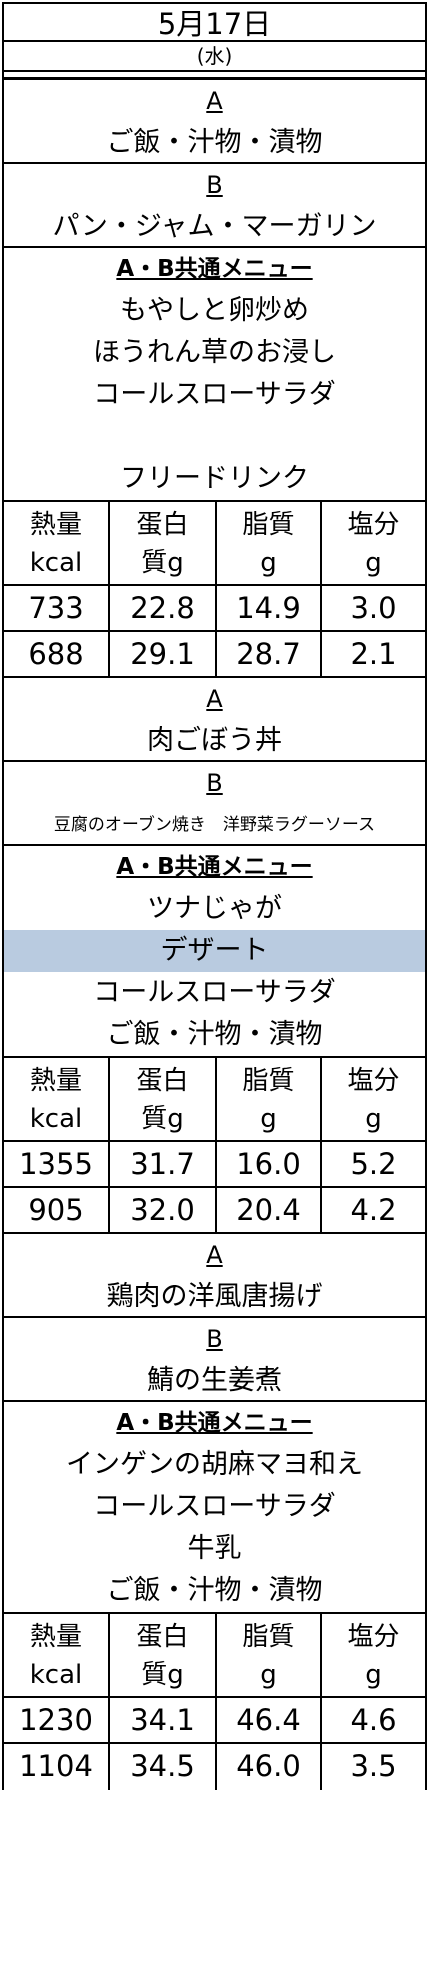 The width and height of the screenshot is (430, 1982). I want to click on nutrition-cell: 733, so click(57, 609).